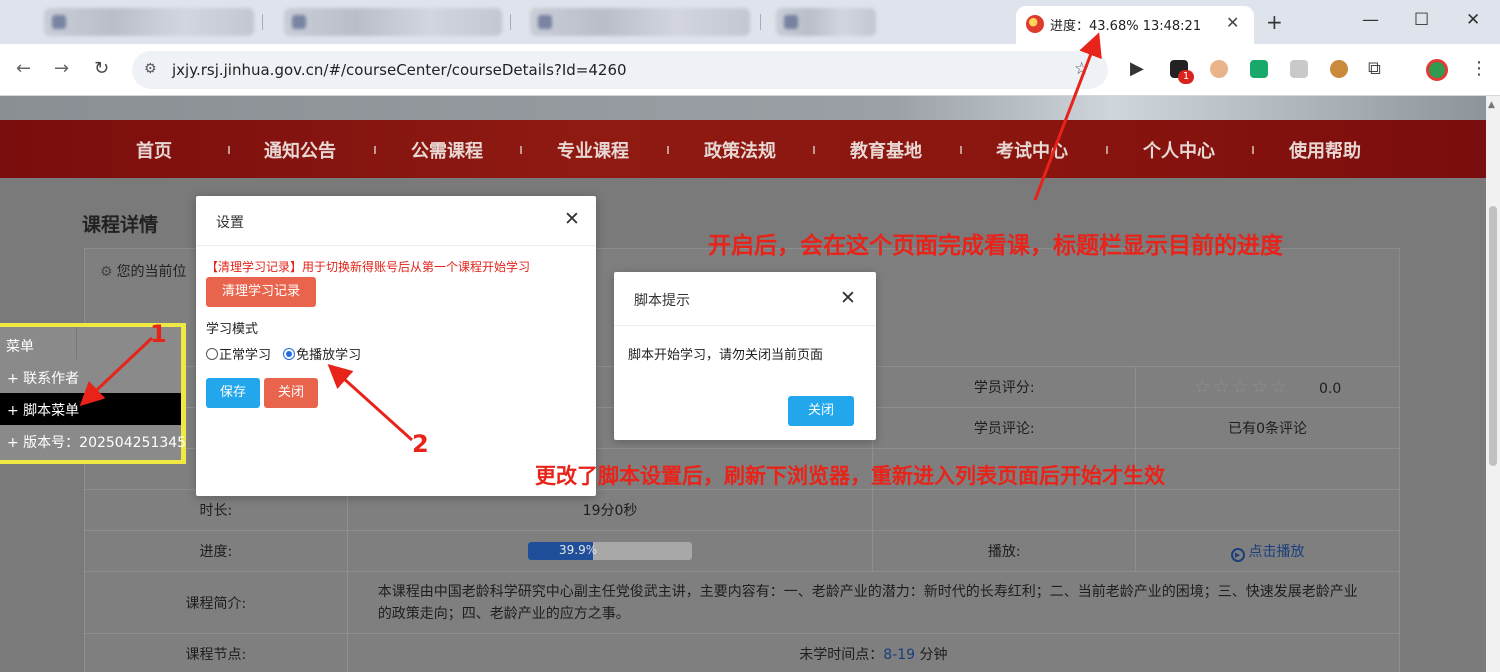 Image resolution: width=1500 pixels, height=672 pixels. Describe the element at coordinates (886, 150) in the screenshot. I see `nav-item-education-base: 教育基地` at that location.